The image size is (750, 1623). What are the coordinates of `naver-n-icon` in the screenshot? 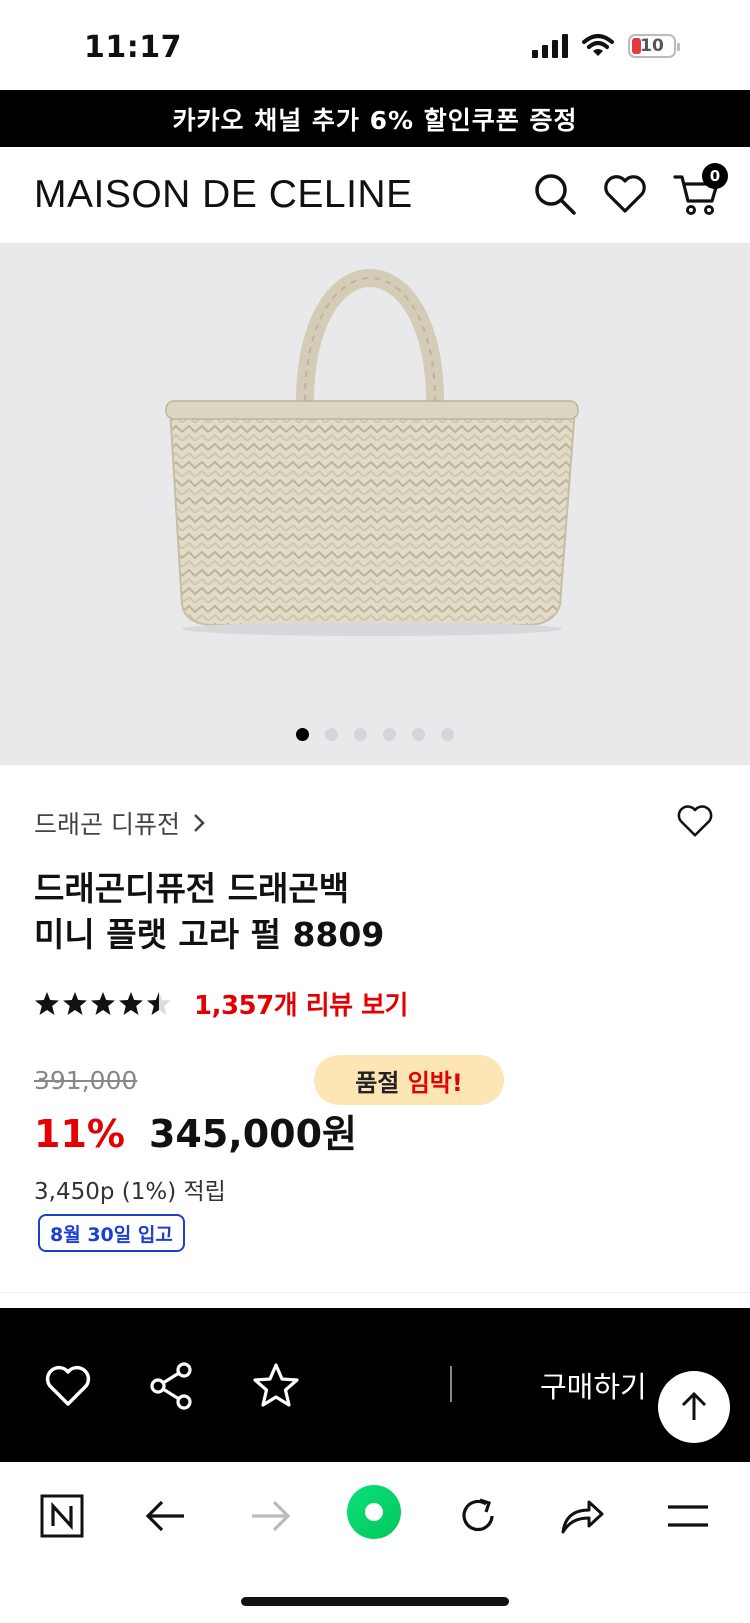 It's located at (62, 1516).